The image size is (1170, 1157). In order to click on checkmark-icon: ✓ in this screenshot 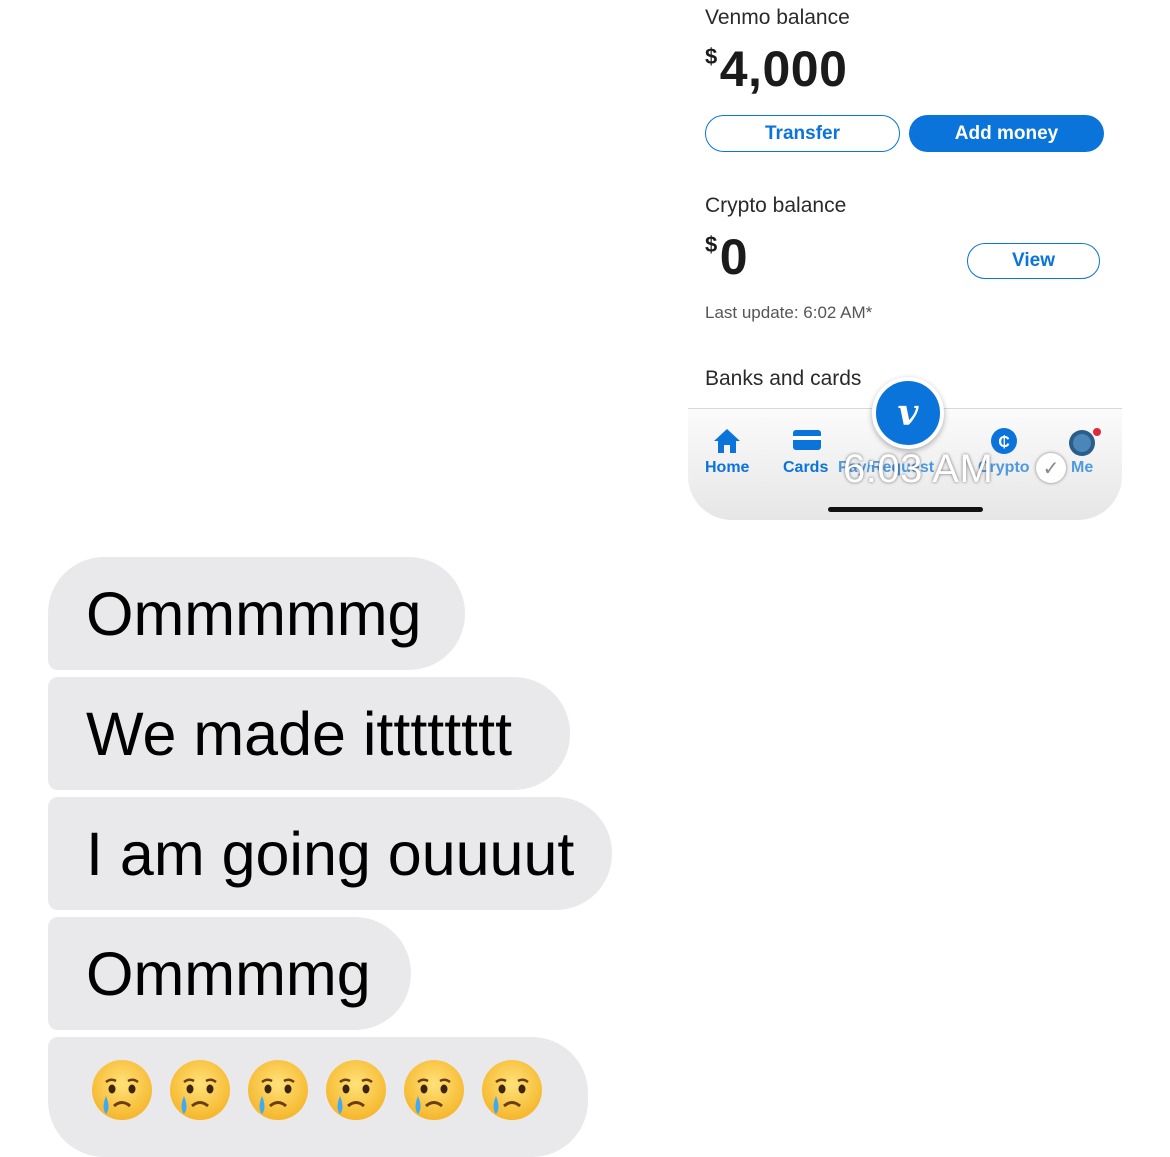, I will do `click(1051, 468)`.